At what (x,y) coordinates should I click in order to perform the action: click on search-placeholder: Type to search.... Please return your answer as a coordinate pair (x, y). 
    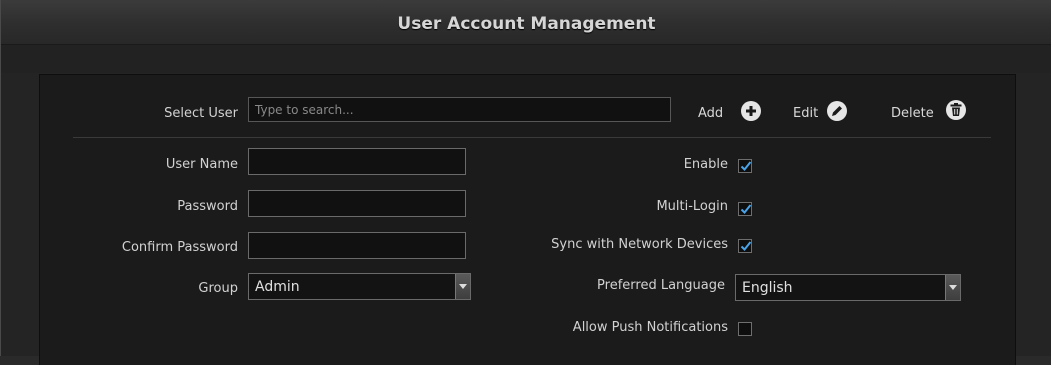
    Looking at the image, I should click on (304, 110).